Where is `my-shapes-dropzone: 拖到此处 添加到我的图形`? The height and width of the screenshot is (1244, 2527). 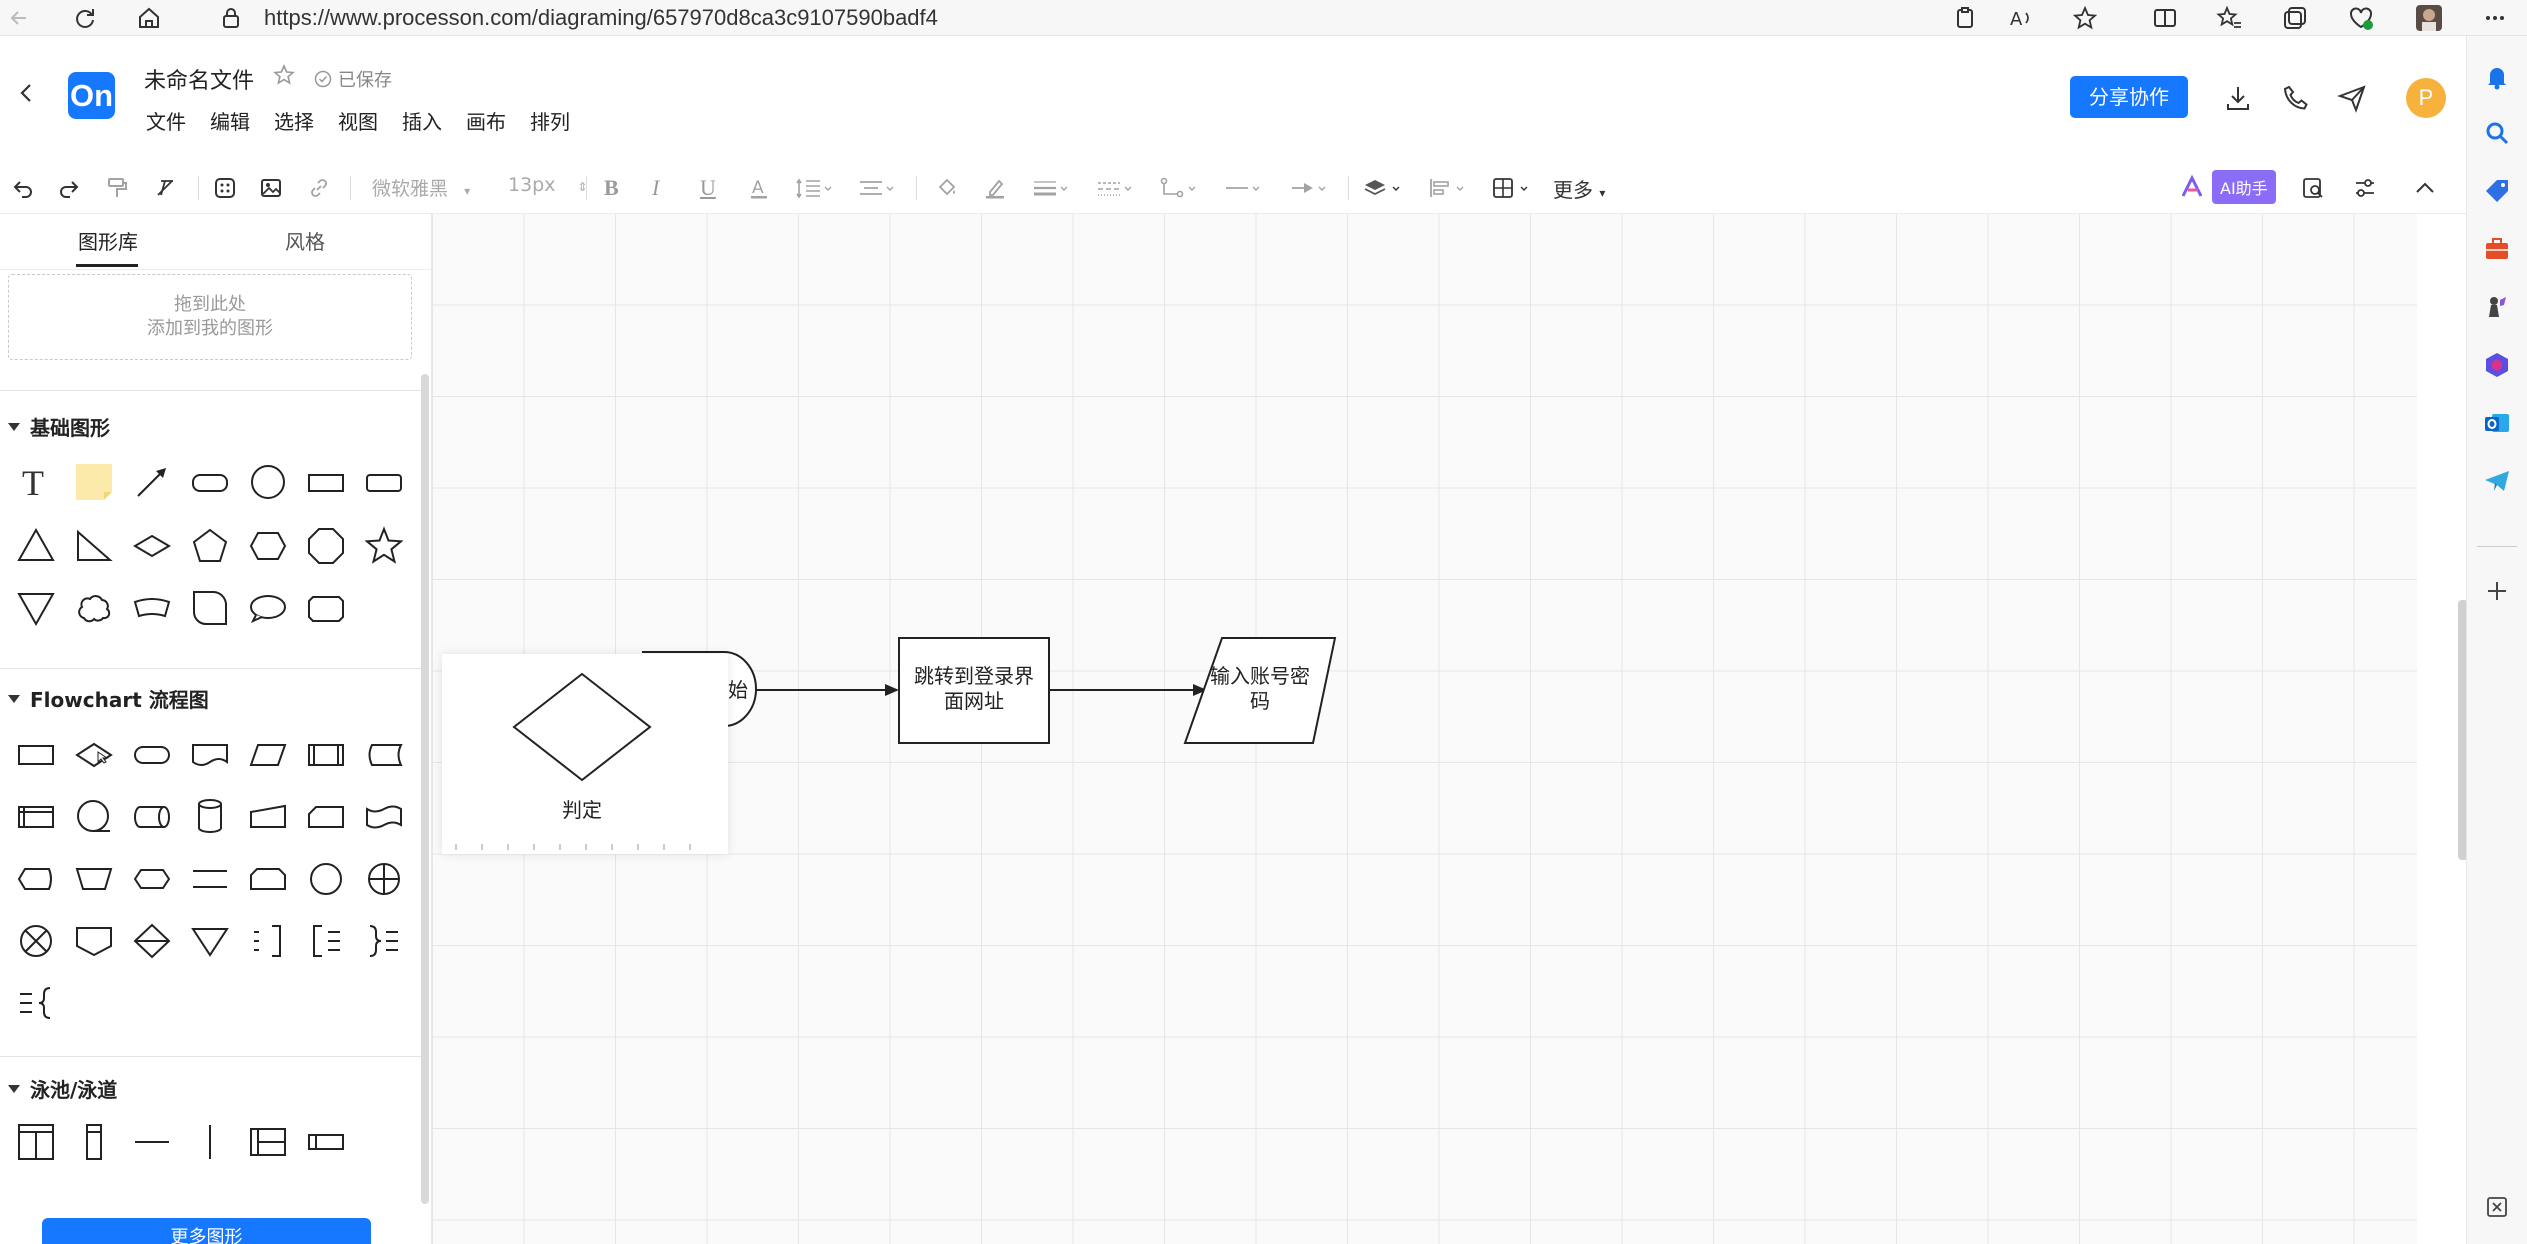 my-shapes-dropzone: 拖到此处 添加到我的图形 is located at coordinates (210, 317).